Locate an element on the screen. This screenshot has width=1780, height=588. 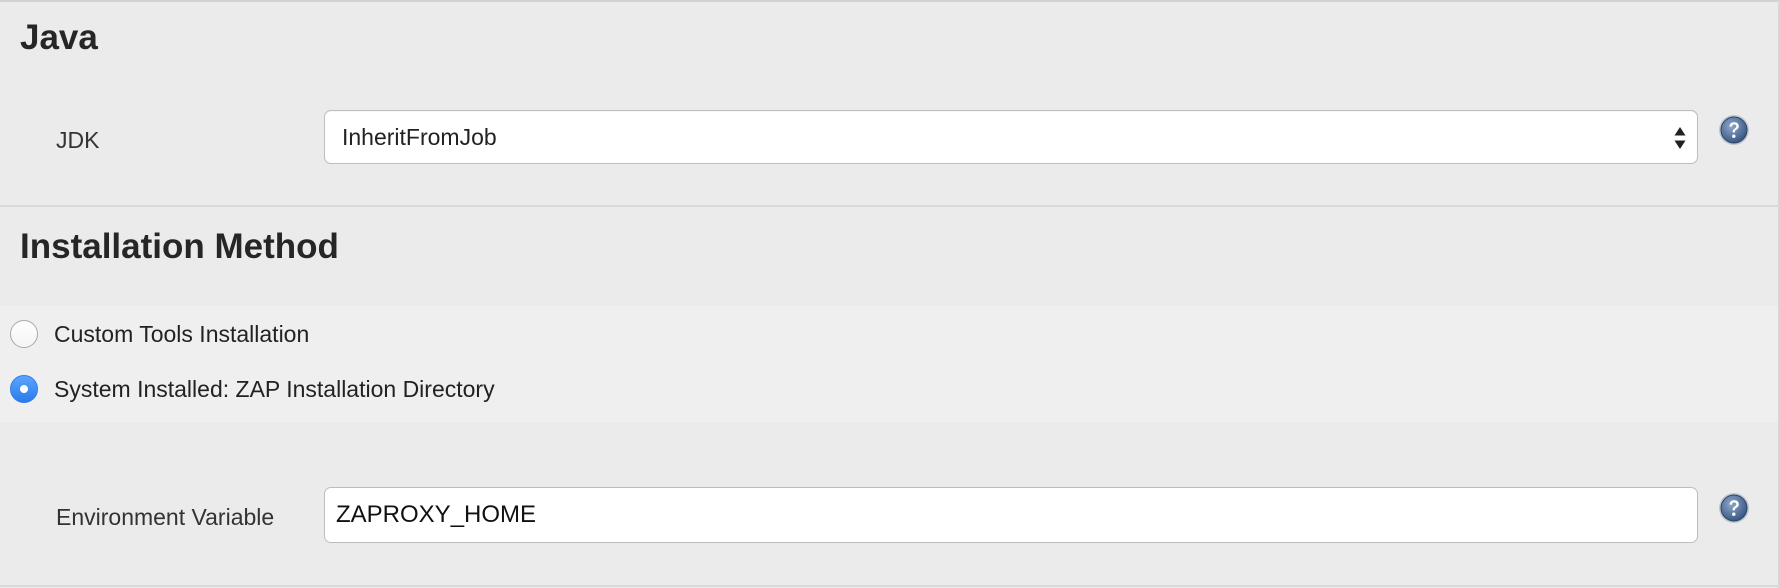
custom-tools-radio is located at coordinates (24, 334).